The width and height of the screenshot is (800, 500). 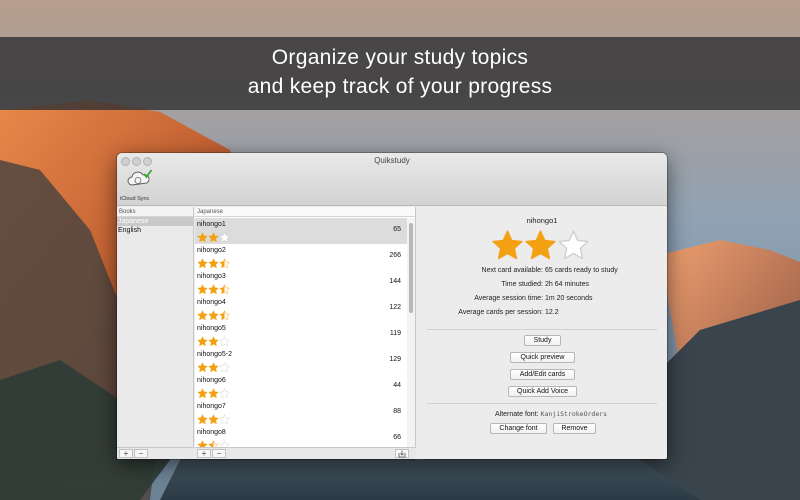 I want to click on card-set-row: nihongo8 66, so click(x=301, y=436).